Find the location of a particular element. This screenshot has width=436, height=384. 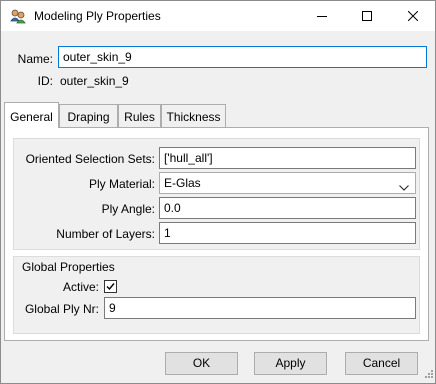

minimize-icon is located at coordinates (321, 16).